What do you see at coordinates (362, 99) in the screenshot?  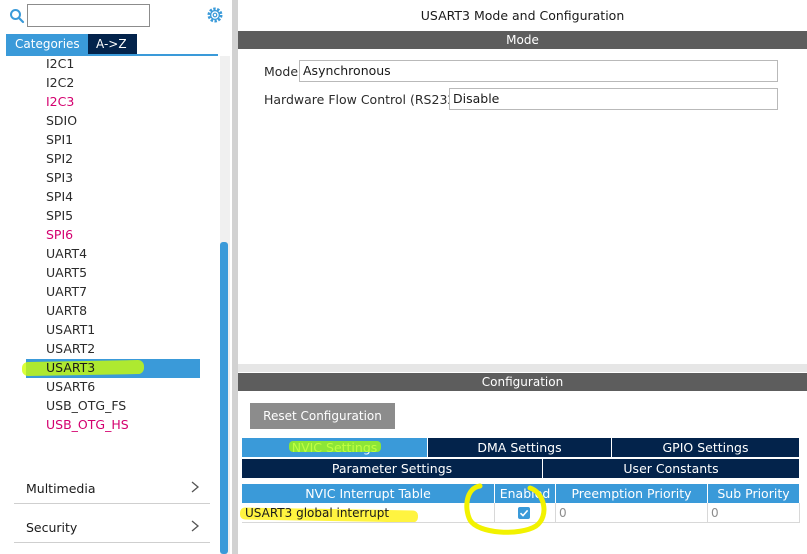 I see `flow-control-label: Hardware Flow Control (RS232)` at bounding box center [362, 99].